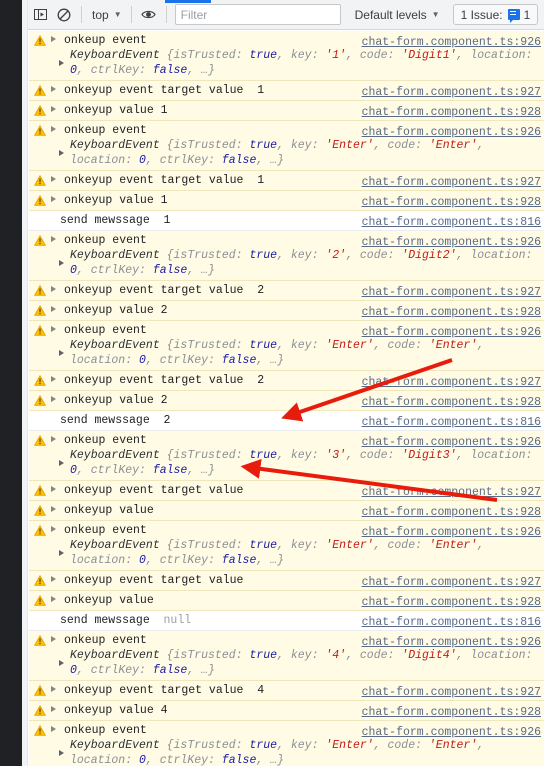 The image size is (544, 766). I want to click on execution-context-selector: top ▼, so click(106, 15).